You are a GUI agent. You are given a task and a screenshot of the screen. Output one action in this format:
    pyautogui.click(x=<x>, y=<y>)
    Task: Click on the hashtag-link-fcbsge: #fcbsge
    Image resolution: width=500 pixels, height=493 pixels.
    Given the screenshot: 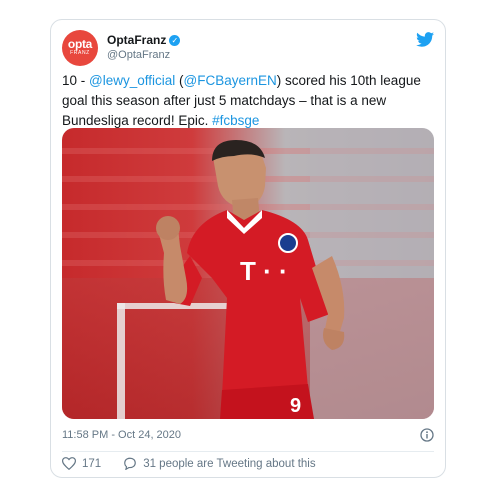 What is the action you would take?
    pyautogui.click(x=235, y=120)
    